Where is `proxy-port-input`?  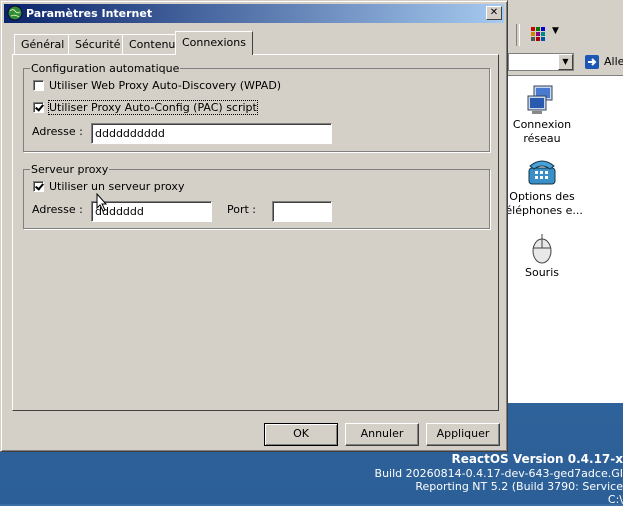 proxy-port-input is located at coordinates (302, 211).